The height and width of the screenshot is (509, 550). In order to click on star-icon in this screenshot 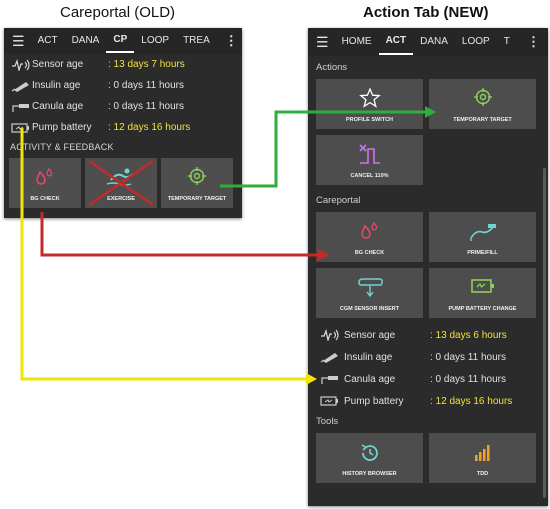, I will do `click(369, 100)`.